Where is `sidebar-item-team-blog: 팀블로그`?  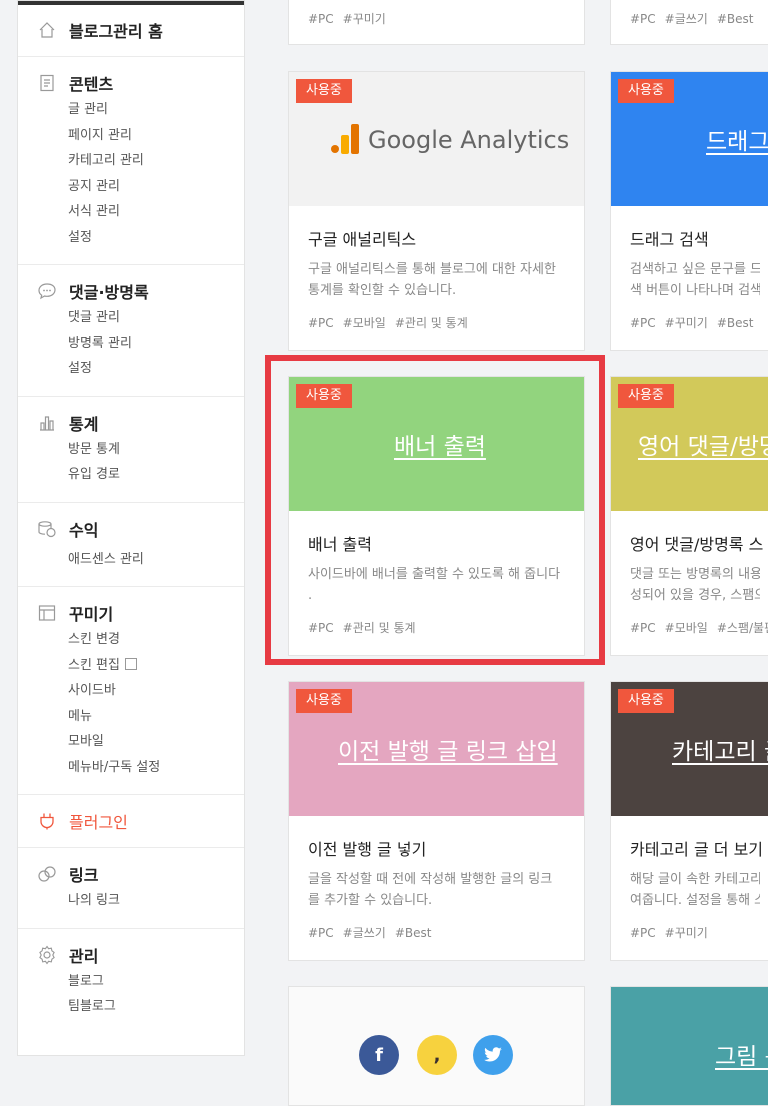 sidebar-item-team-blog: 팀블로그 is located at coordinates (156, 1007).